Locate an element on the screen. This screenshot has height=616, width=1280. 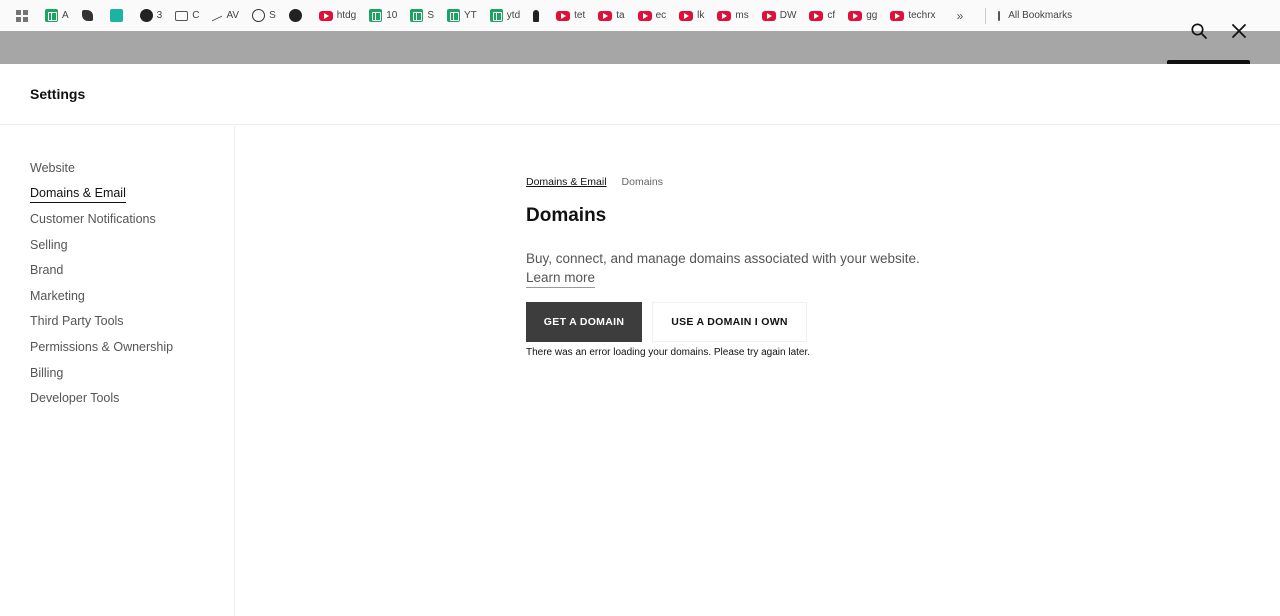
bookmark-gg: gg is located at coordinates (862, 16).